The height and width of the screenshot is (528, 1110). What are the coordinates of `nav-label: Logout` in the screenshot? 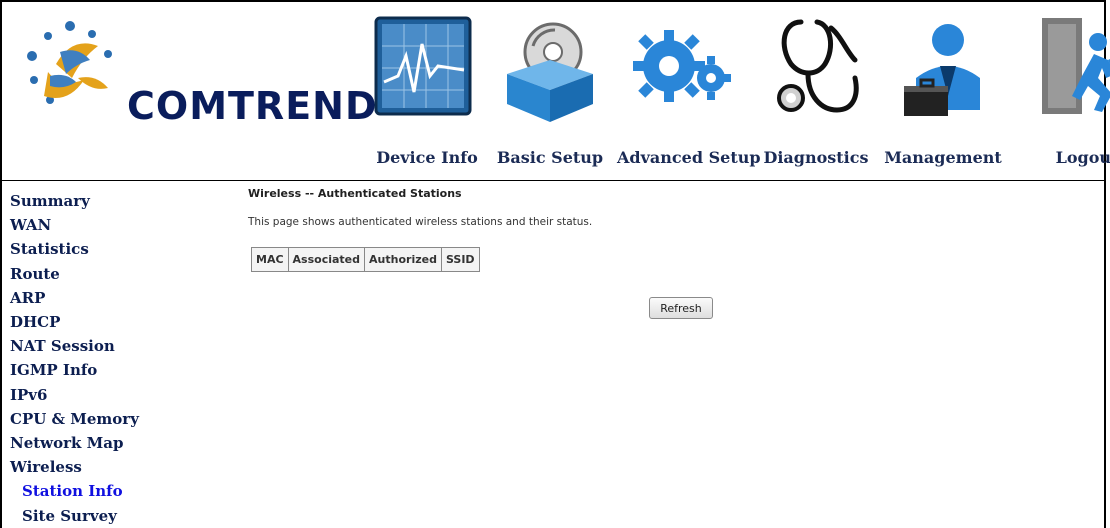 It's located at (1082, 157).